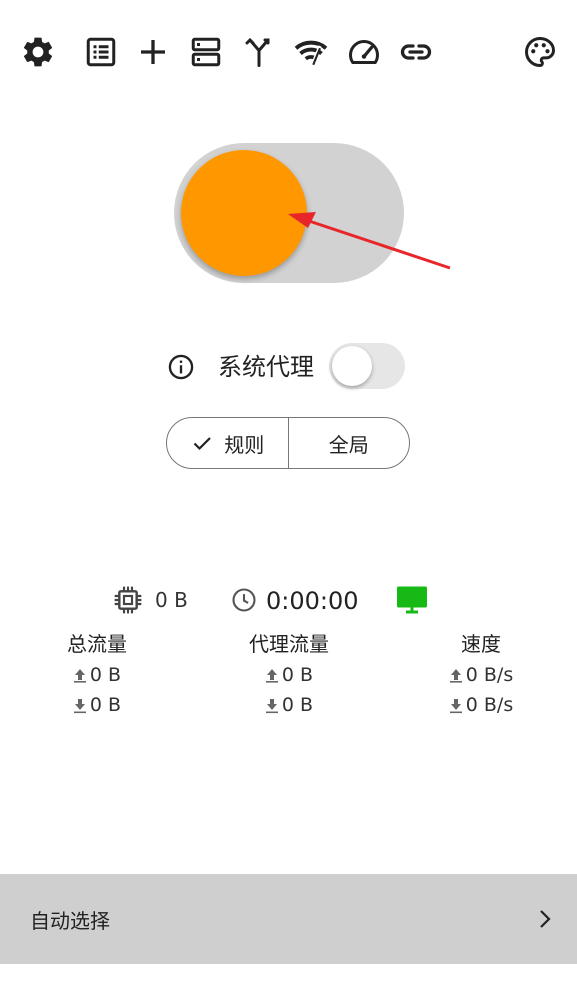 The height and width of the screenshot is (994, 577). I want to click on total-upload-value: 0 B, so click(105, 675).